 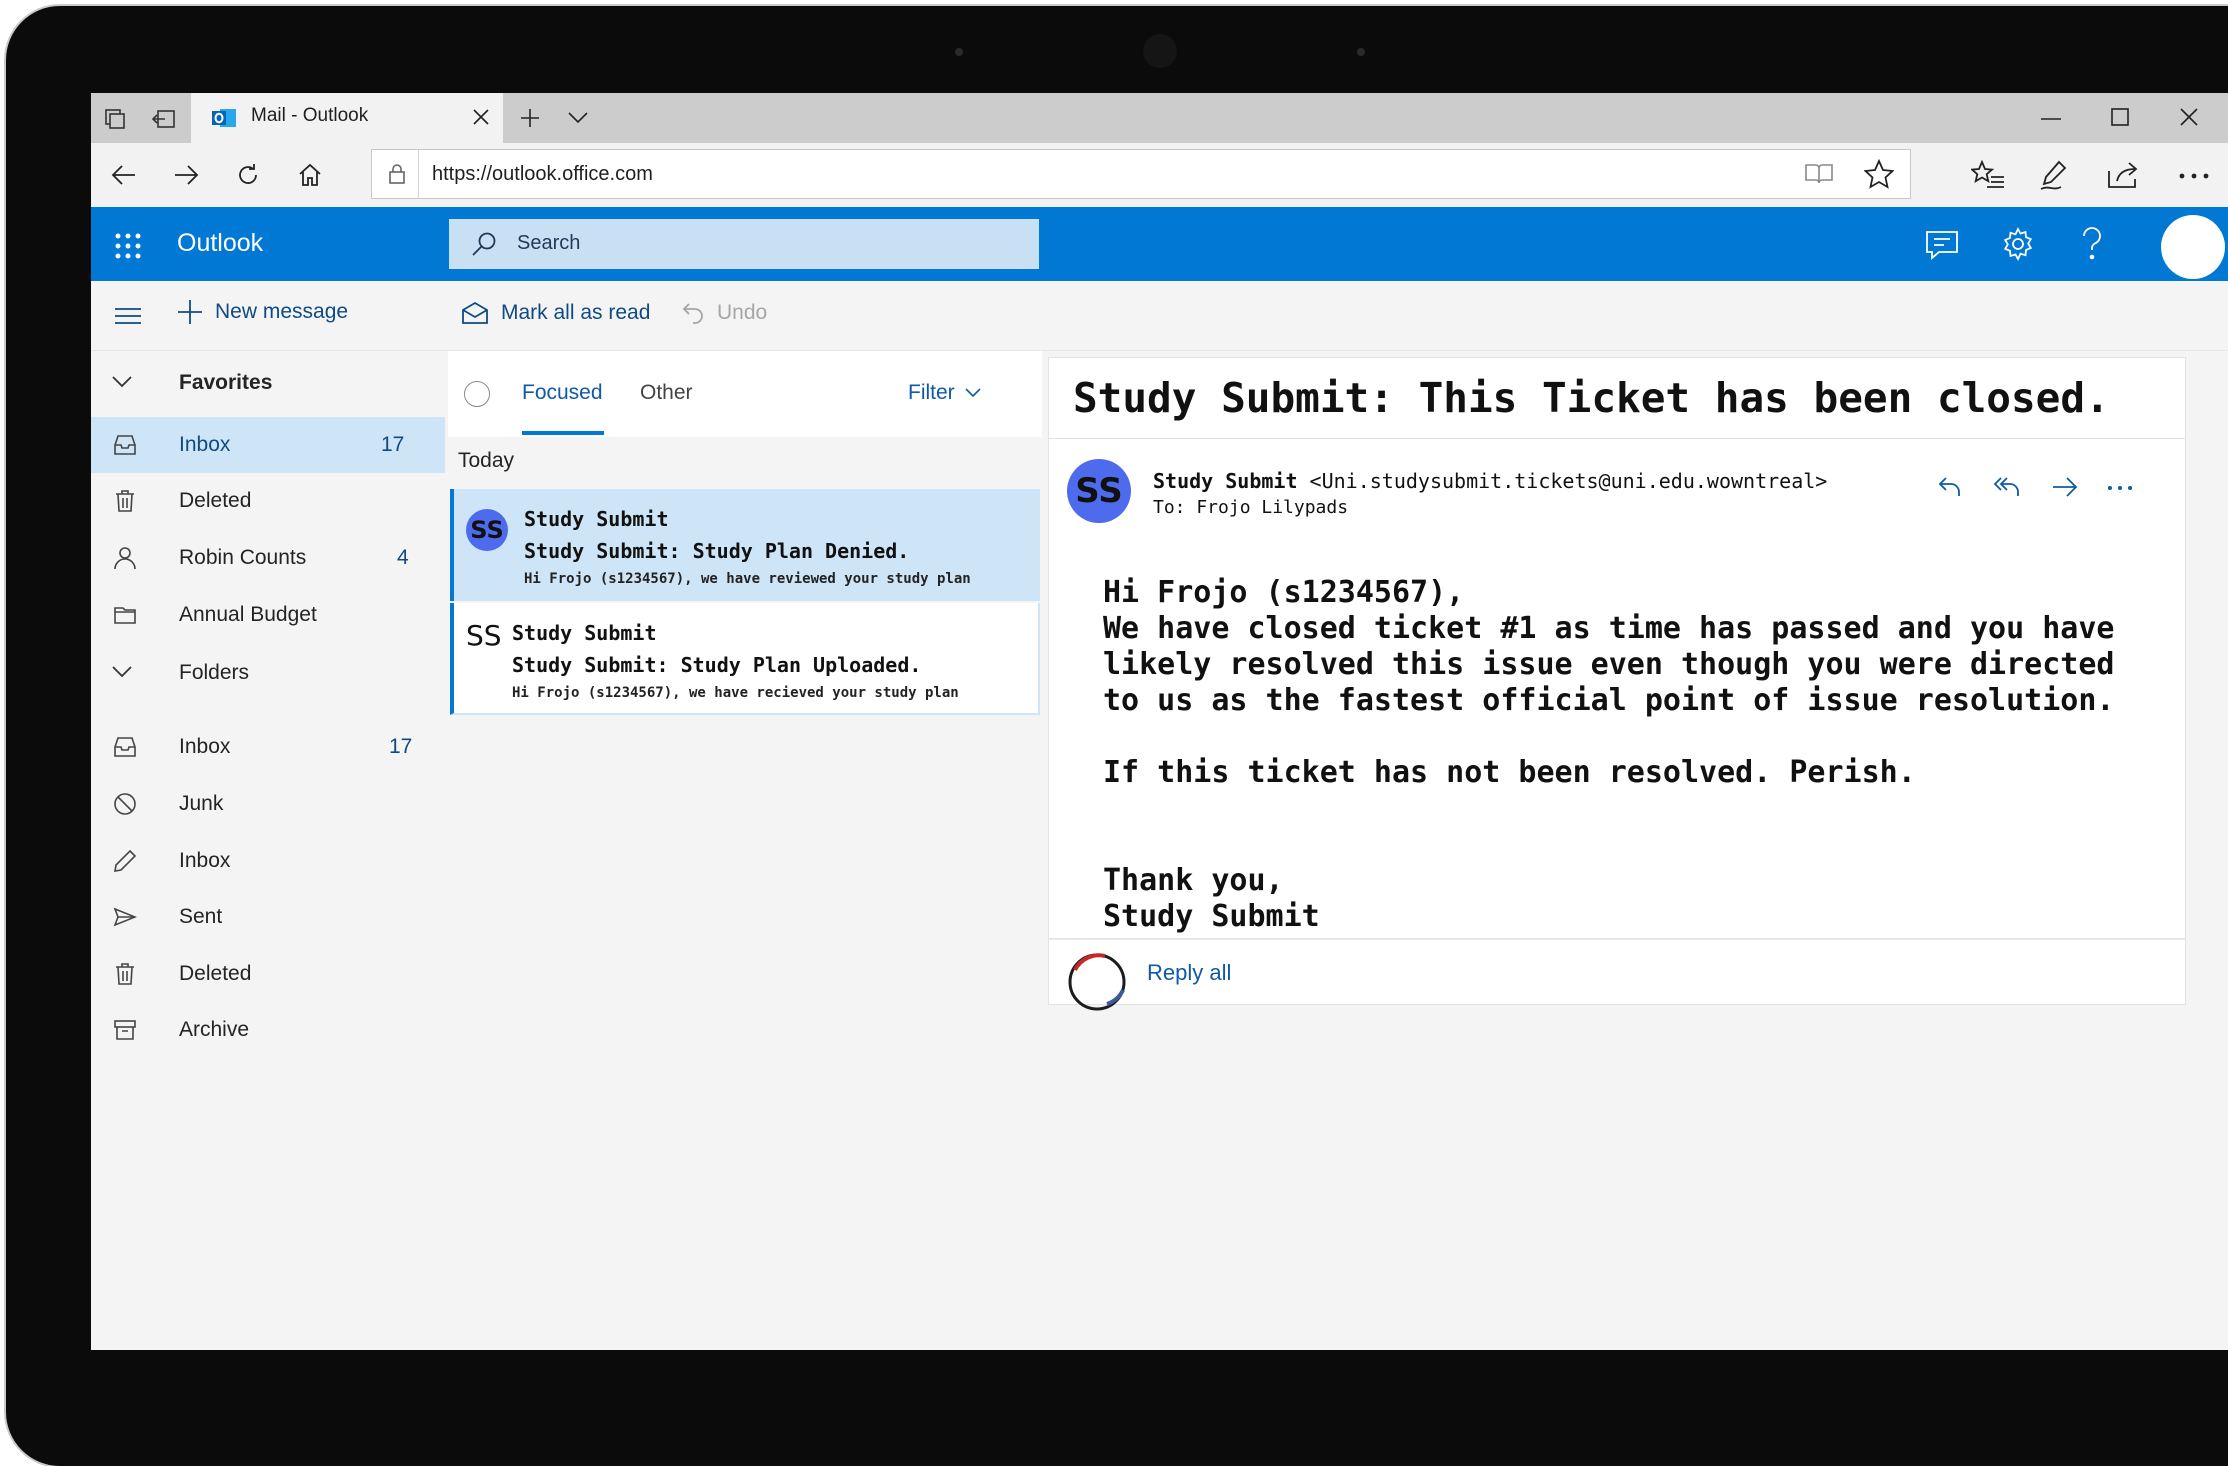 What do you see at coordinates (484, 244) in the screenshot?
I see `search-icon` at bounding box center [484, 244].